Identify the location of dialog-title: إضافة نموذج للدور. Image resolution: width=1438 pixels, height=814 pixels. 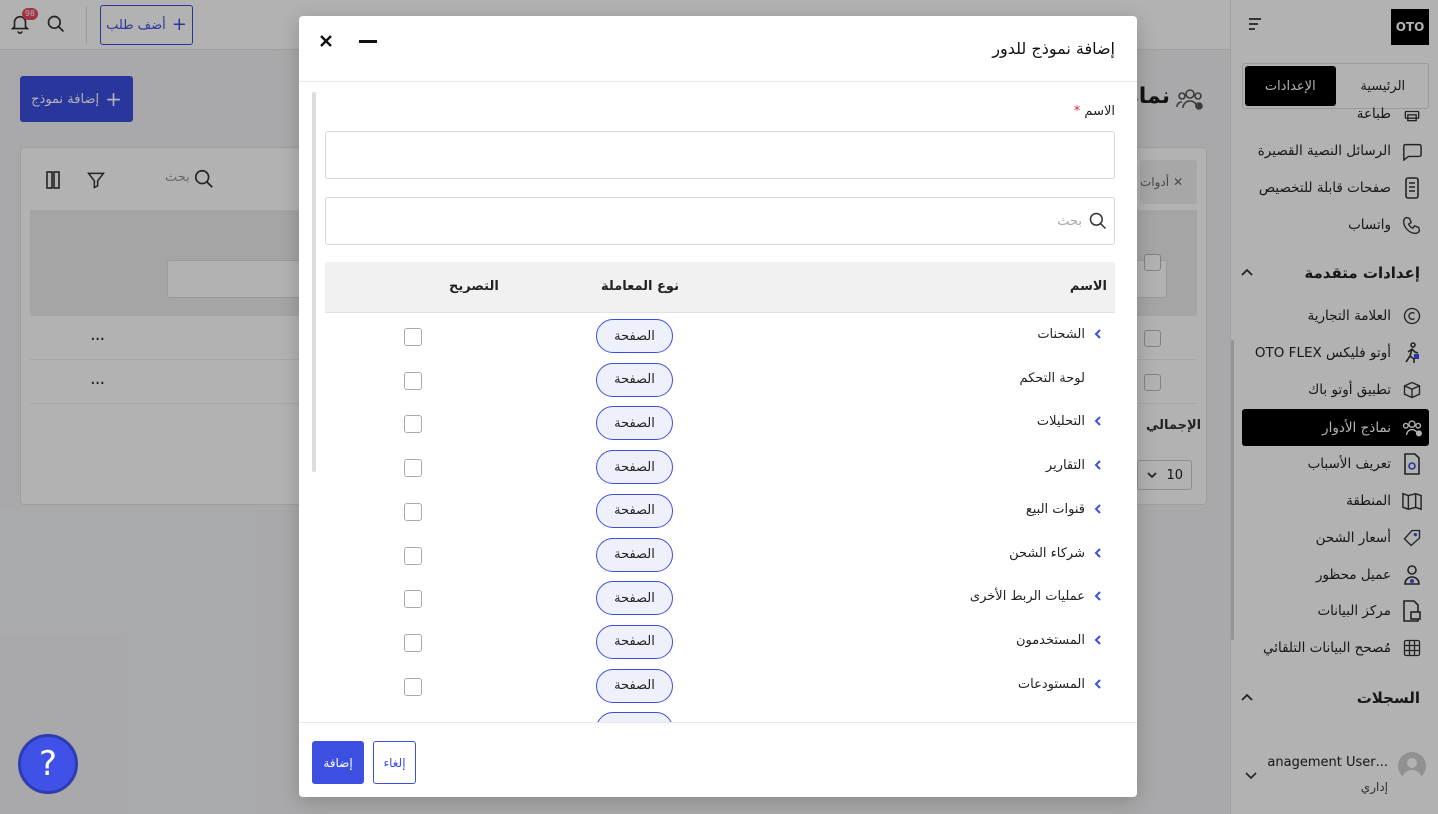
(1053, 48).